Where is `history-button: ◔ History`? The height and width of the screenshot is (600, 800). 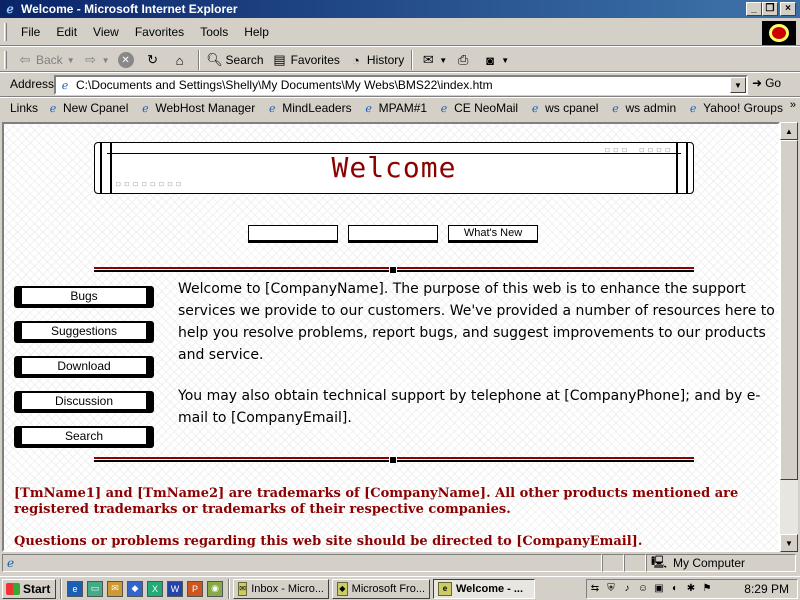 history-button: ◔ History is located at coordinates (376, 60).